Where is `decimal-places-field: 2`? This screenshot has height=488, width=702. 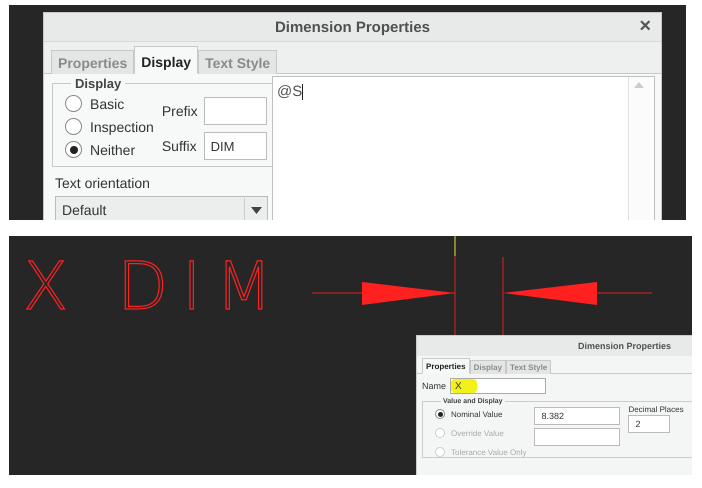
decimal-places-field: 2 is located at coordinates (649, 424).